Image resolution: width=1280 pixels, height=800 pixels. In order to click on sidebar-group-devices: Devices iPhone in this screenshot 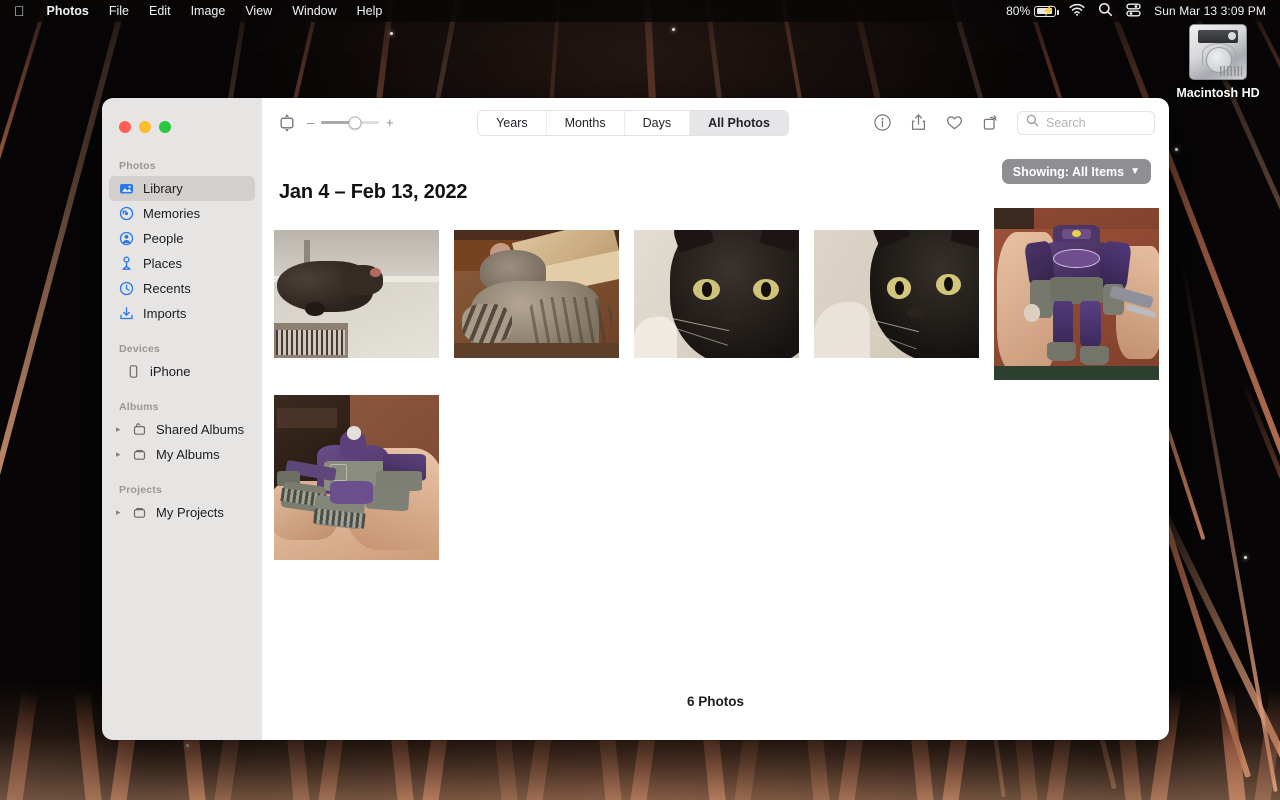, I will do `click(182, 363)`.